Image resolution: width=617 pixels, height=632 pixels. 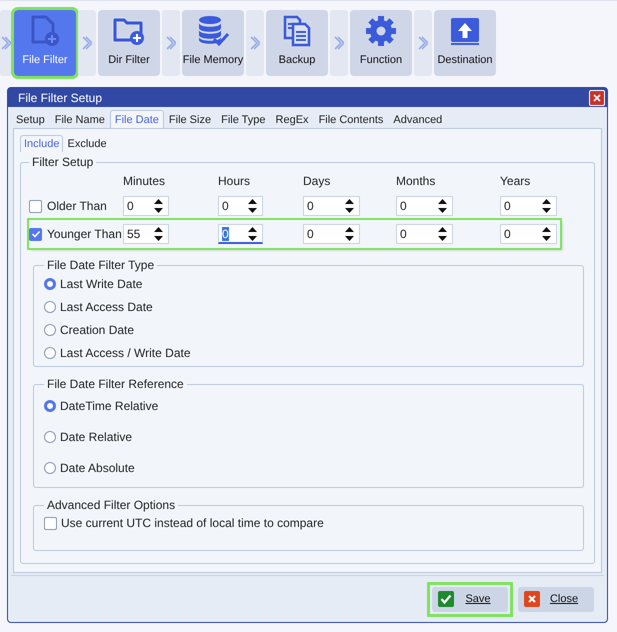 What do you see at coordinates (87, 143) in the screenshot?
I see `tab: Exclude` at bounding box center [87, 143].